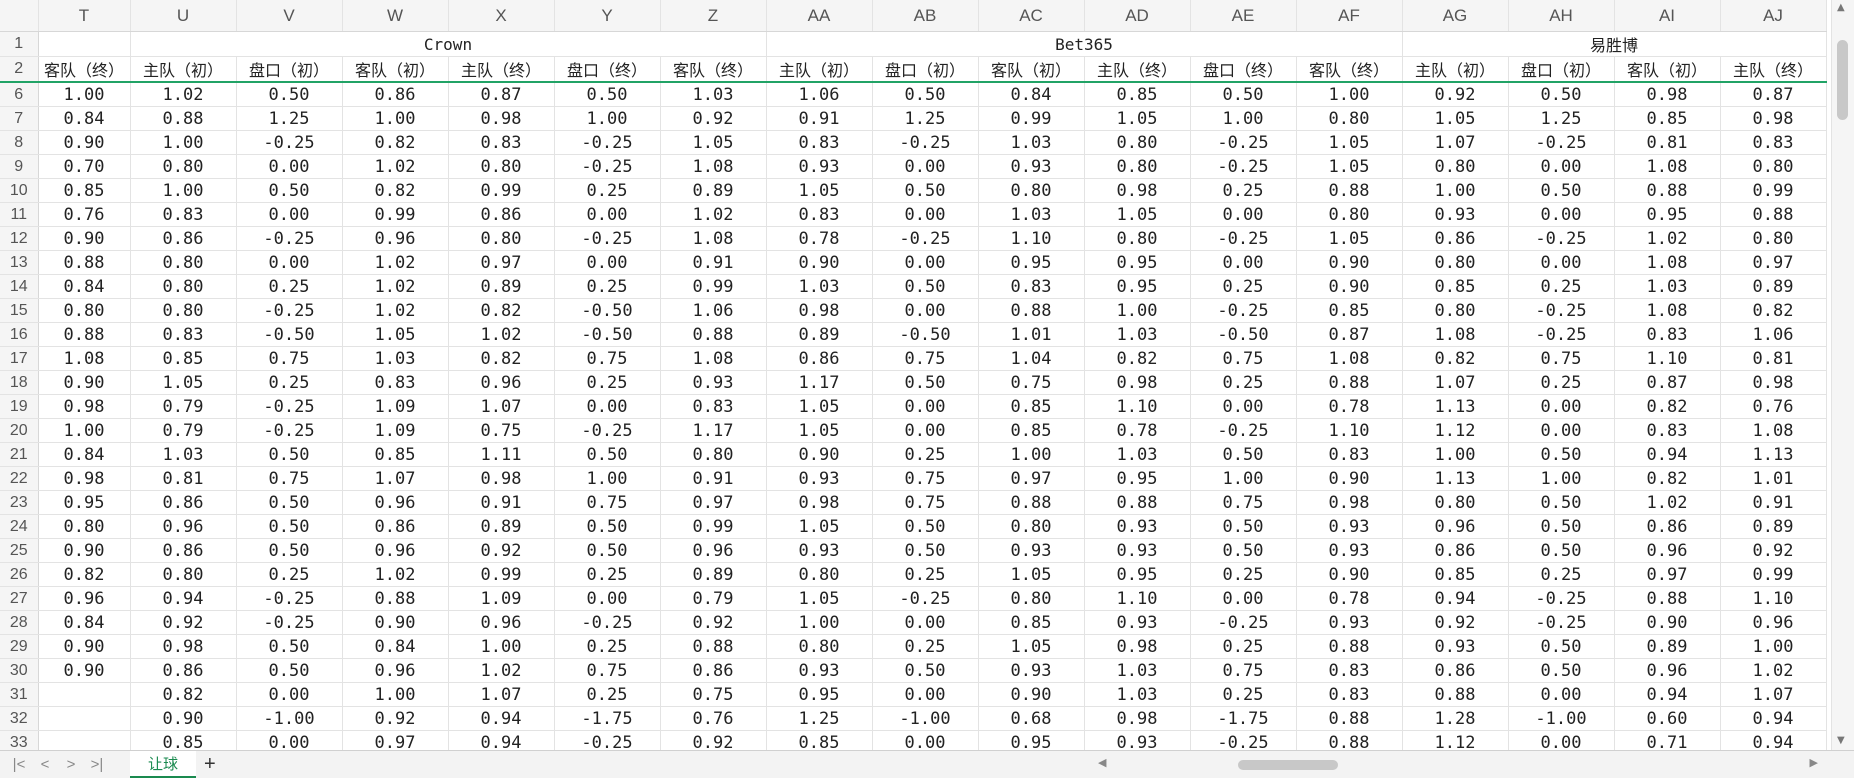 The height and width of the screenshot is (778, 1854). I want to click on cell: -1.00, so click(289, 718).